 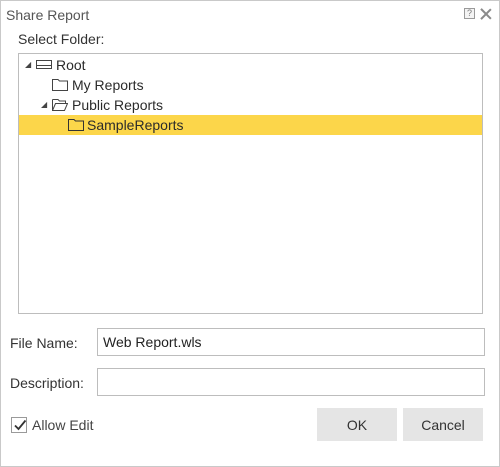 I want to click on allow-edit-label: Allow Edit, so click(x=62, y=425).